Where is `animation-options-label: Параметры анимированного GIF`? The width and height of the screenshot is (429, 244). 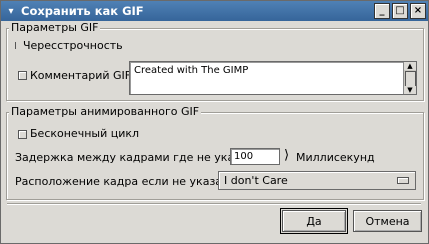
animation-options-label: Параметры анимированного GIF is located at coordinates (105, 111).